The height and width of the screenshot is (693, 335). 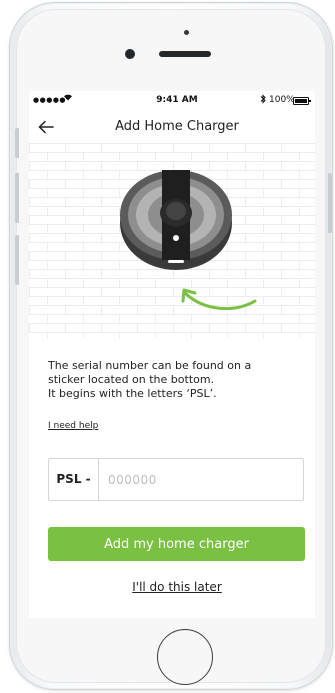 What do you see at coordinates (185, 54) in the screenshot?
I see `earpiece-speaker` at bounding box center [185, 54].